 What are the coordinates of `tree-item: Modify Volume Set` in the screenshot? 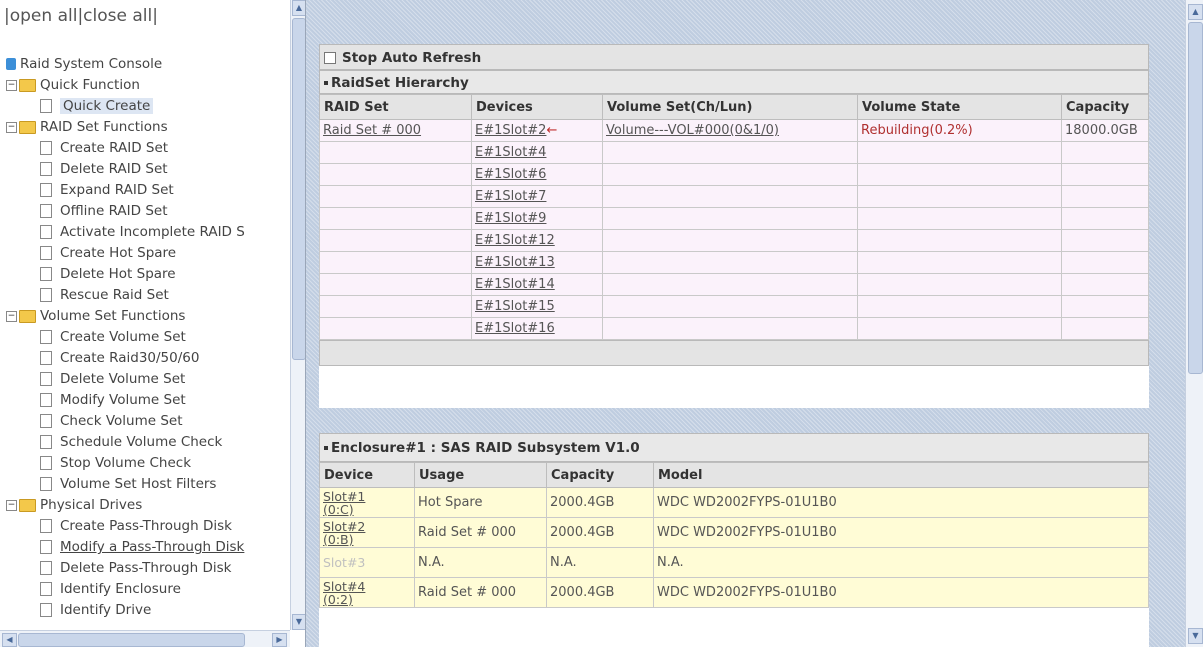 It's located at (149, 400).